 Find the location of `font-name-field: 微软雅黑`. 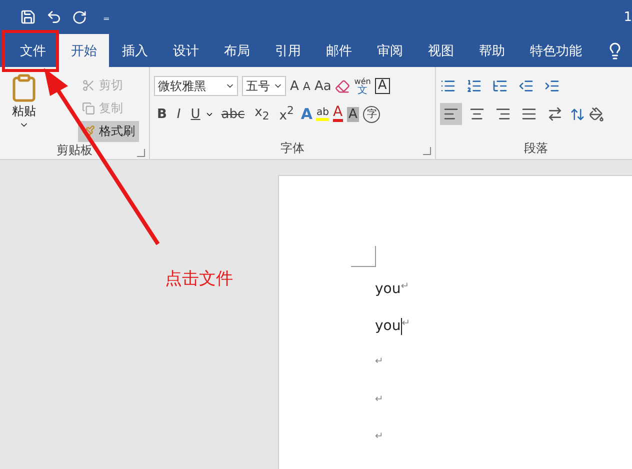

font-name-field: 微软雅黑 is located at coordinates (196, 86).